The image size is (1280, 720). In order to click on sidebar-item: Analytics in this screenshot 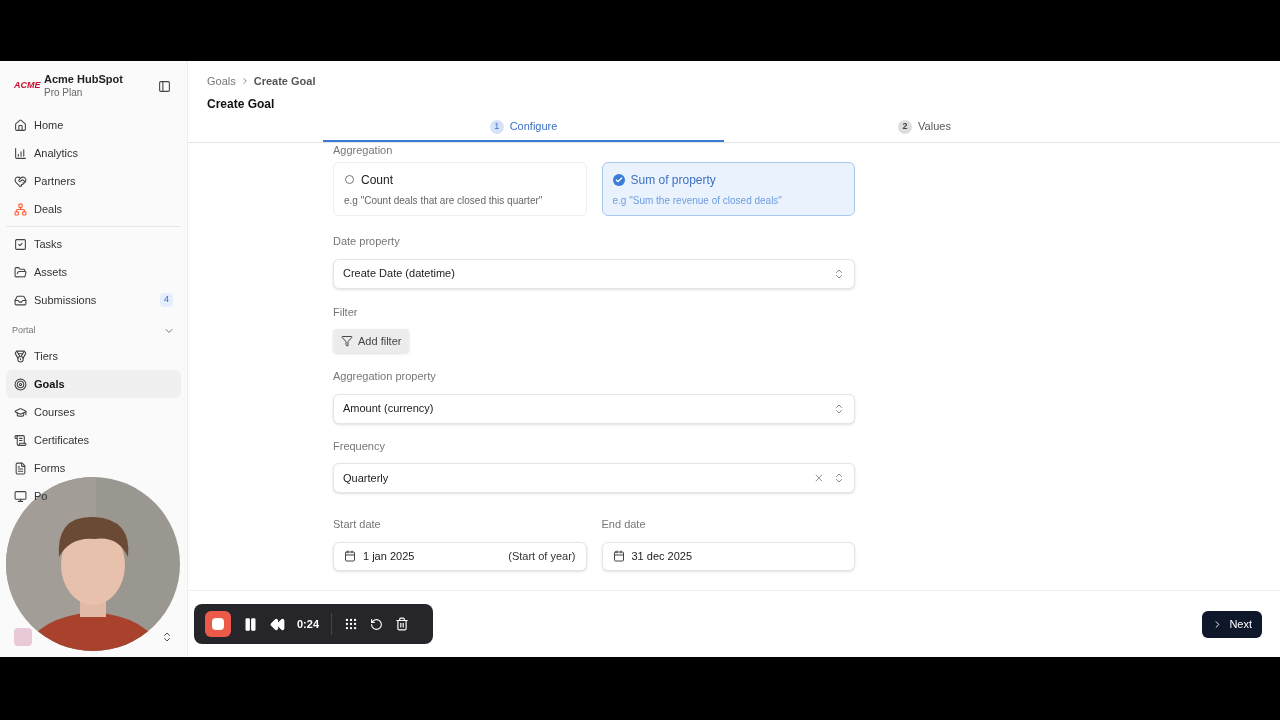, I will do `click(46, 153)`.